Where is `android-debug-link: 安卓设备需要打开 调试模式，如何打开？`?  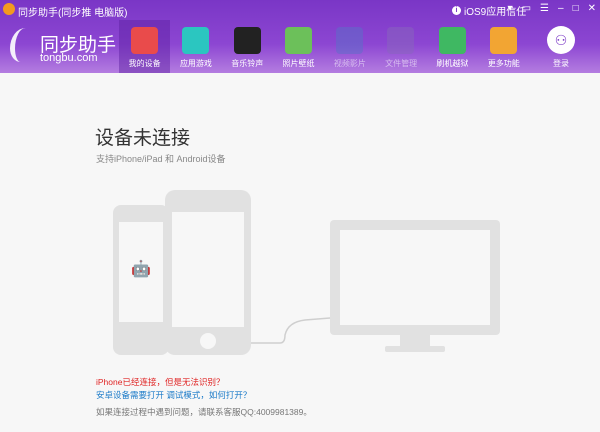 android-debug-link: 安卓设备需要打开 调试模式，如何打开？ is located at coordinates (173, 395).